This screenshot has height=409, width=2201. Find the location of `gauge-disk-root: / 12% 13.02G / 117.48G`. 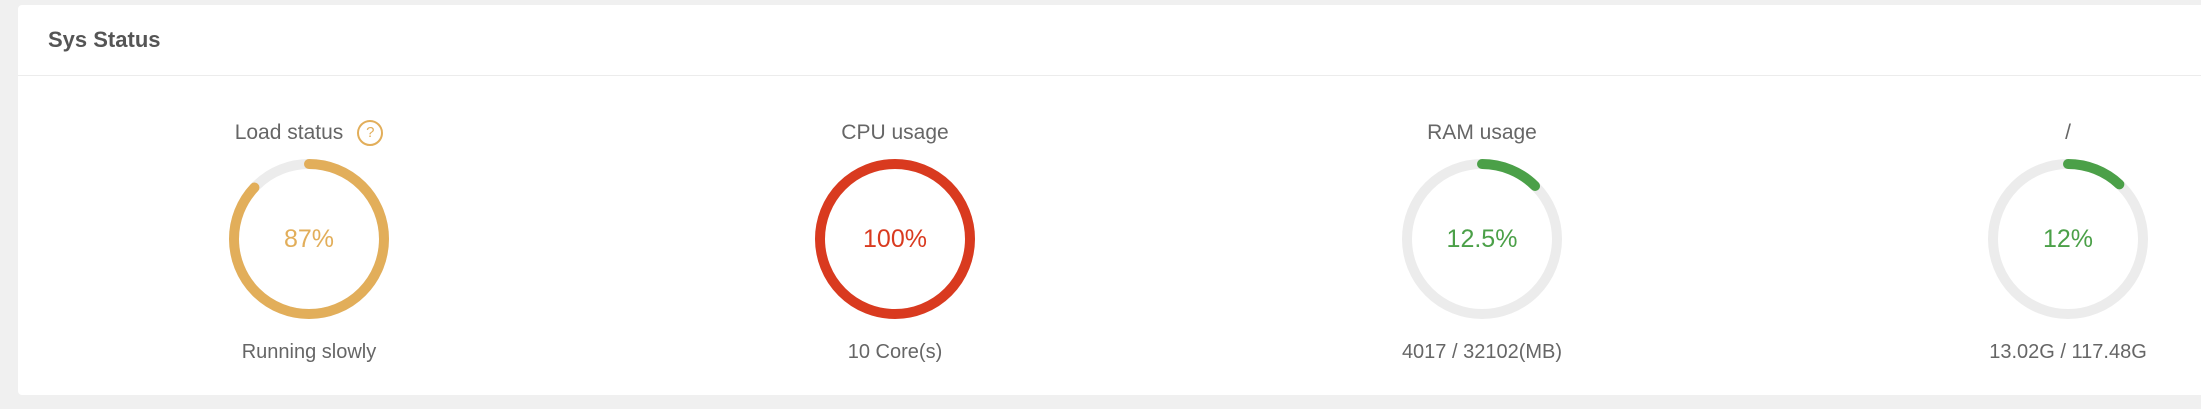

gauge-disk-root: / 12% 13.02G / 117.48G is located at coordinates (2054, 240).